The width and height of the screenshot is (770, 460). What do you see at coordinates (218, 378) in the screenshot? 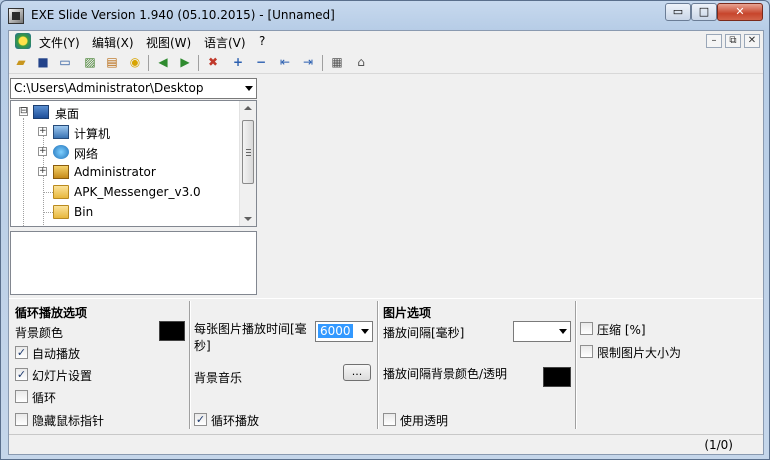
I see `bg-music-label: 背景音乐` at bounding box center [218, 378].